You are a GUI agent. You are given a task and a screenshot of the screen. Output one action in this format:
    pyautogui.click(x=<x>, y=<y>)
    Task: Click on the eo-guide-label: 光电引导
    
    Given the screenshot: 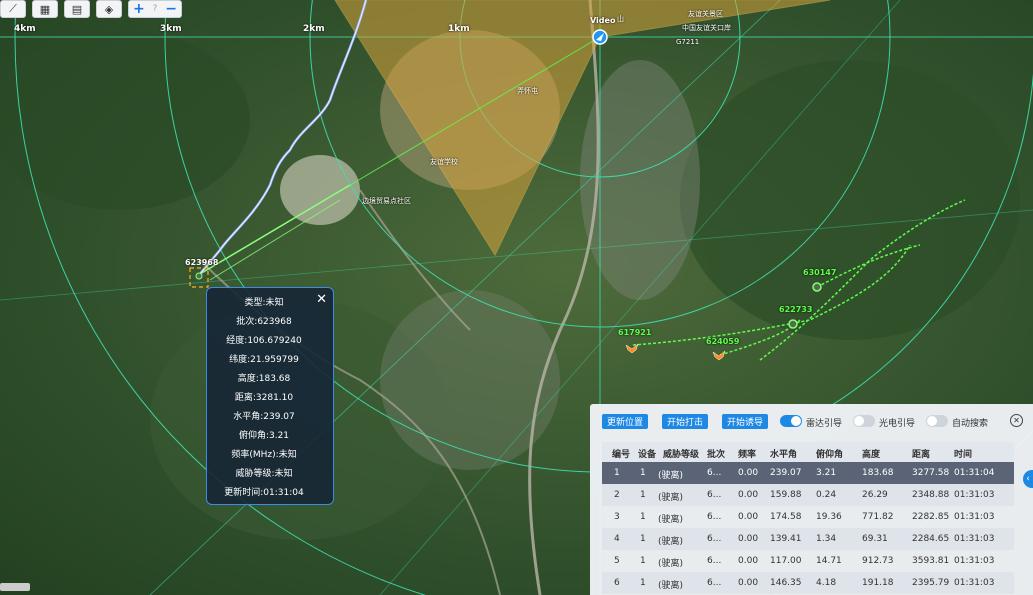 What is the action you would take?
    pyautogui.click(x=897, y=424)
    